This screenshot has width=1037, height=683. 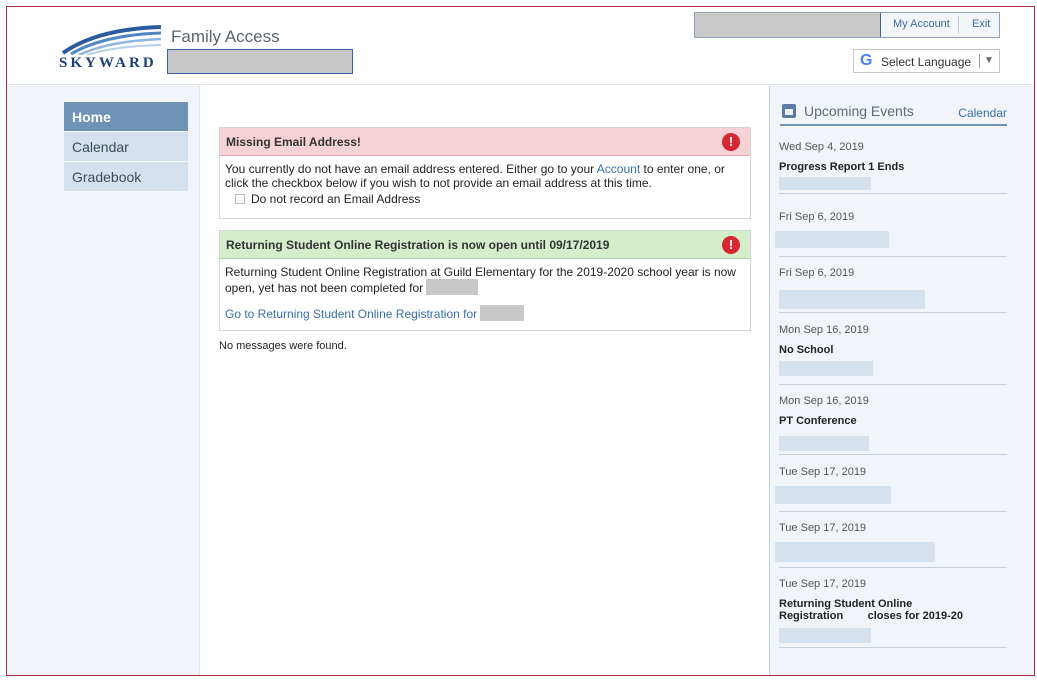 I want to click on account-separator, so click(x=958, y=25).